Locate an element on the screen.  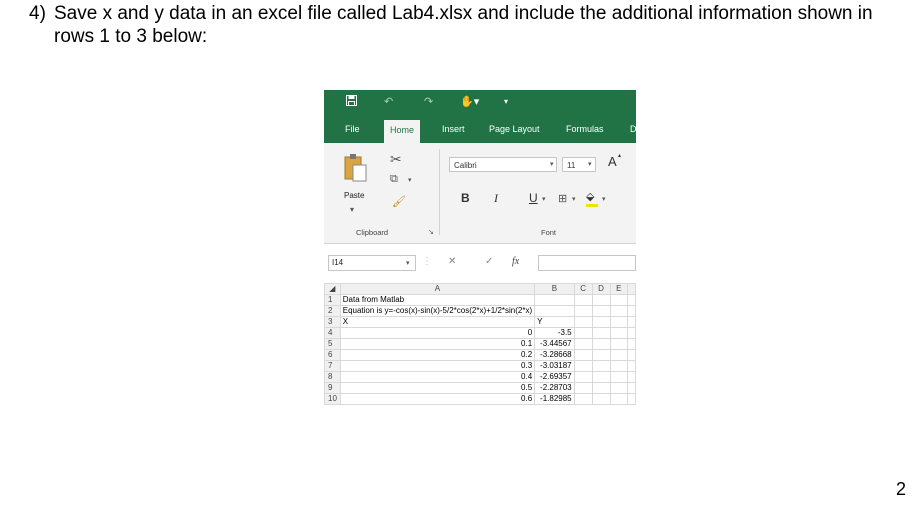
name-box-dropdown-icon: ▾ is located at coordinates (408, 263).